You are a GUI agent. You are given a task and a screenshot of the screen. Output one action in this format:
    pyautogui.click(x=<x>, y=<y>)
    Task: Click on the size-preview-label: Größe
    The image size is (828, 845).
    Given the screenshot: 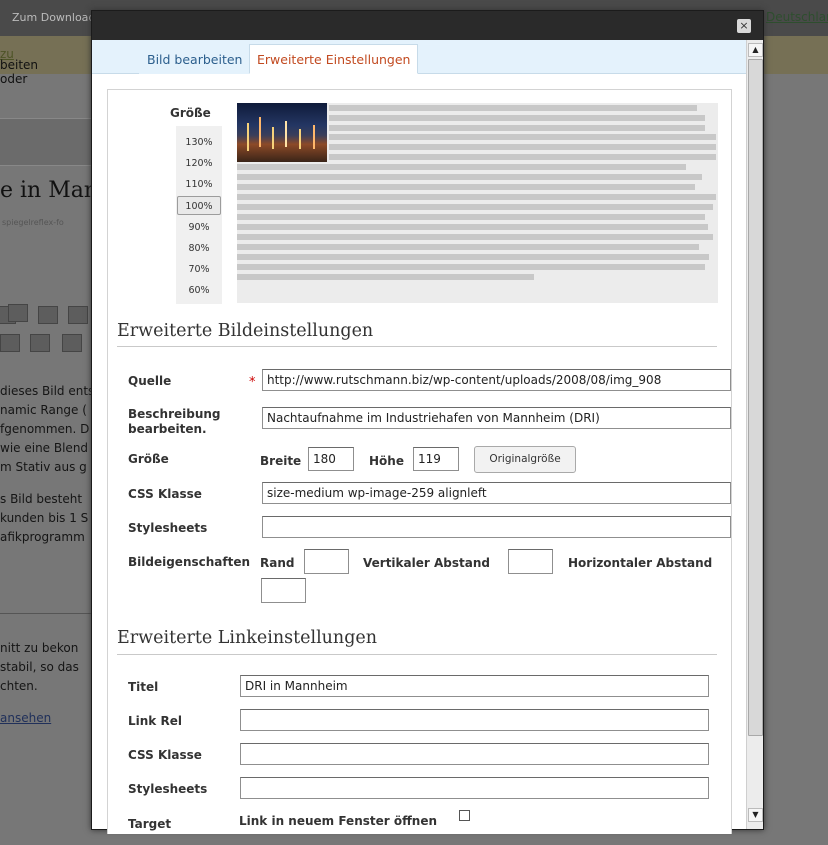 What is the action you would take?
    pyautogui.click(x=190, y=113)
    